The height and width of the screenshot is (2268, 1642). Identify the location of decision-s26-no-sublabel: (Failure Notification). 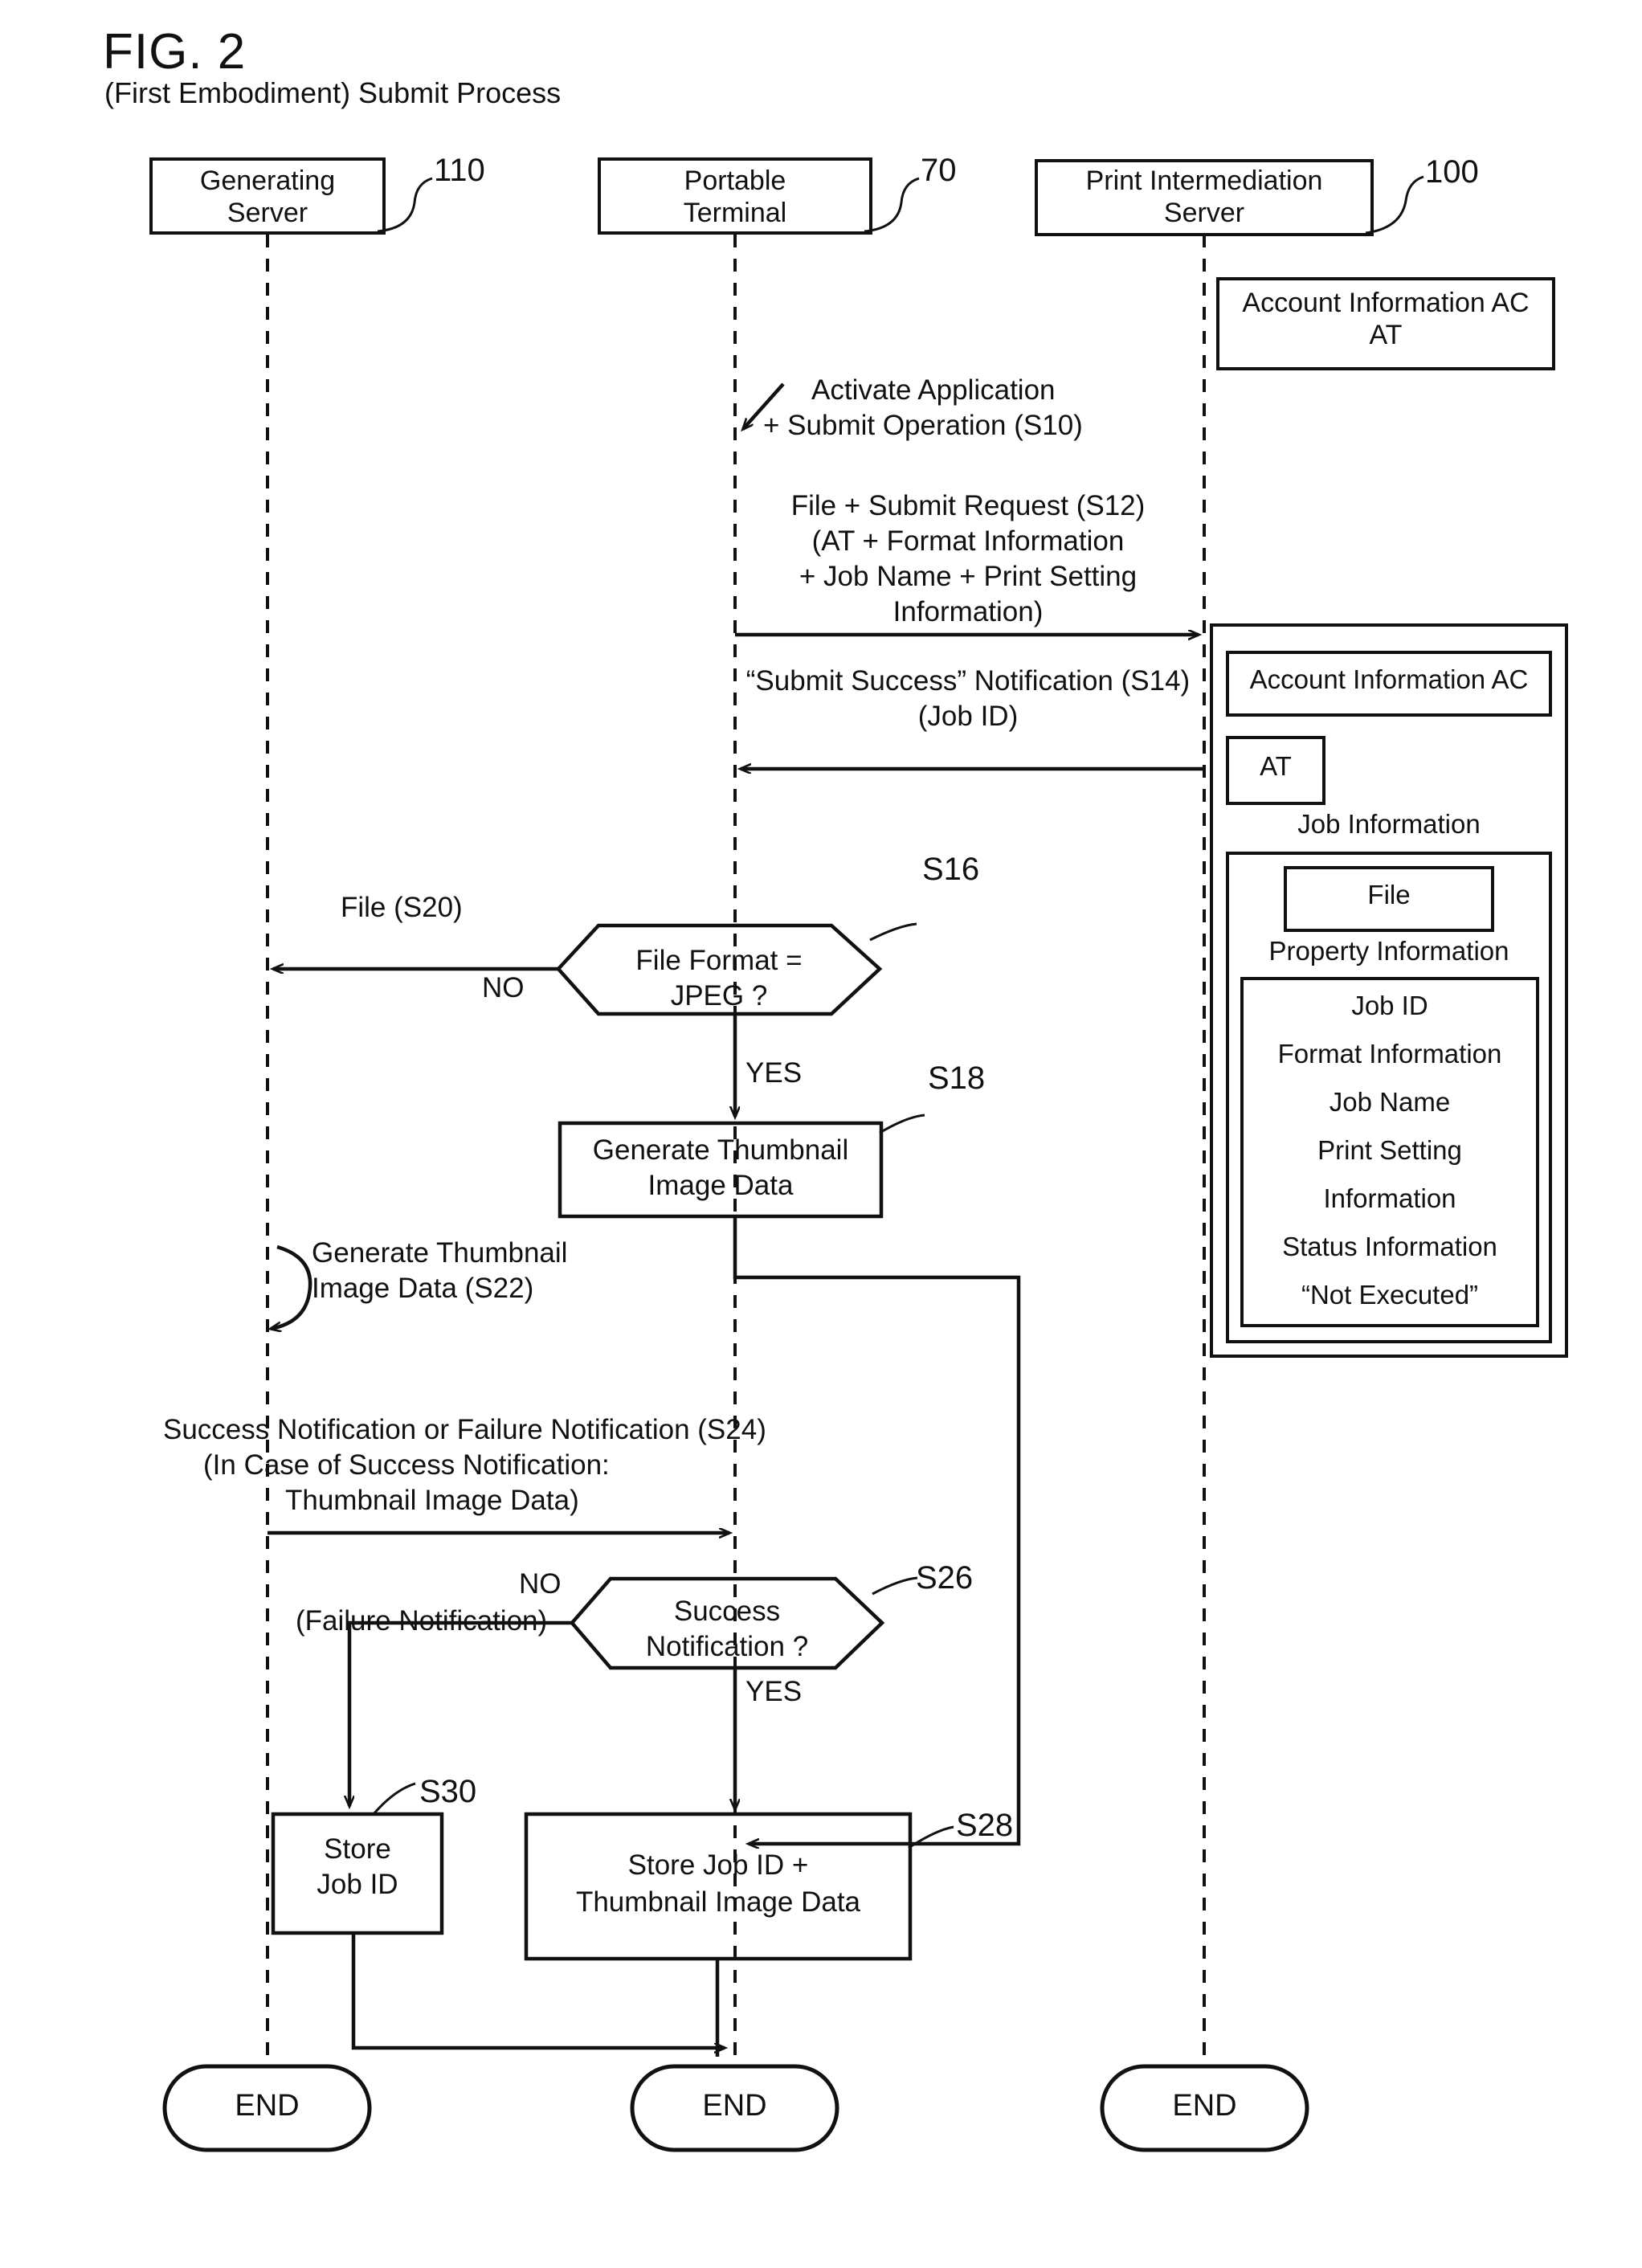
(422, 1621).